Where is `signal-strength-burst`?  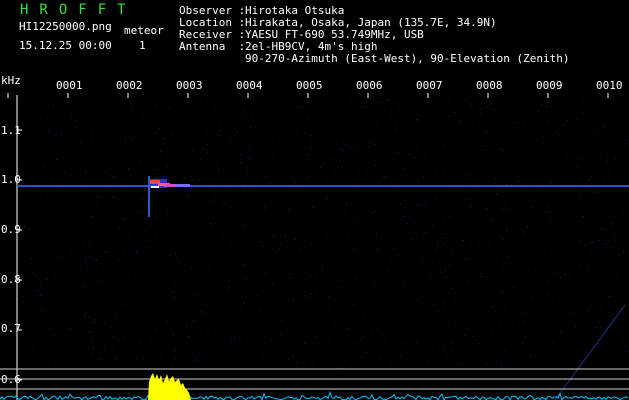
signal-strength-burst is located at coordinates (169, 386).